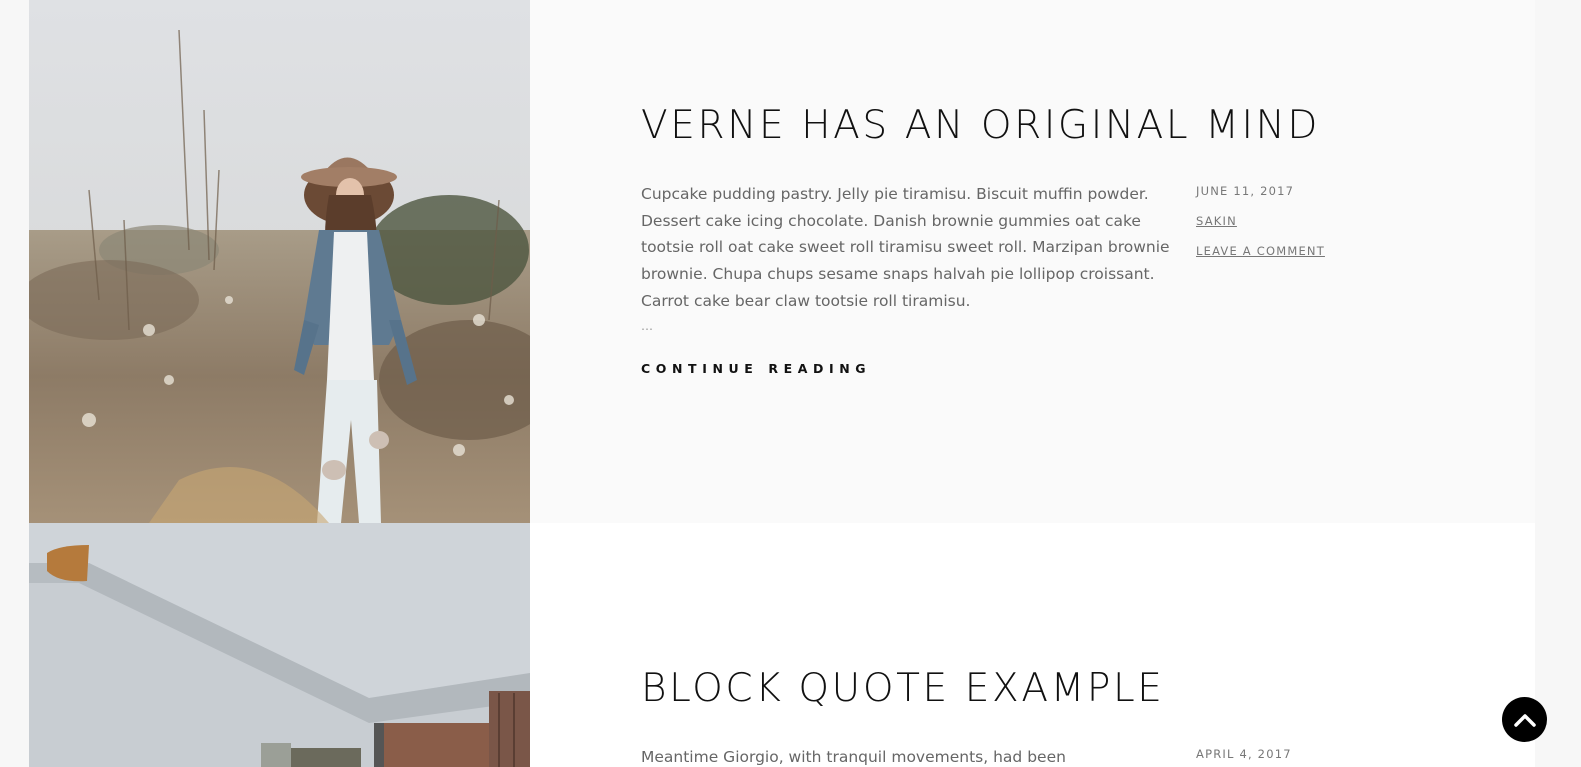  I want to click on post-date: JUNE 11, 2017, so click(1245, 191).